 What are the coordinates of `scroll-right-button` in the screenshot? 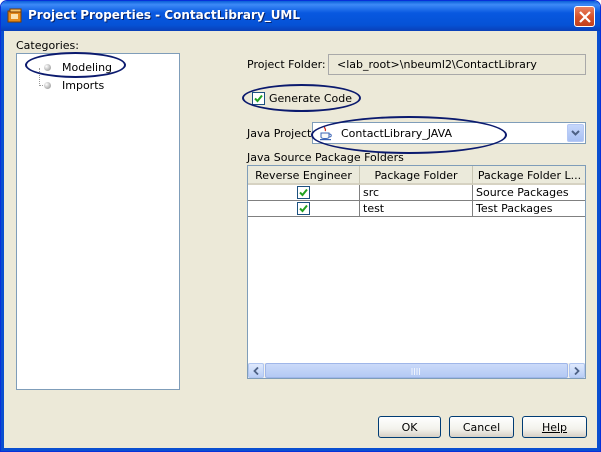 It's located at (577, 370).